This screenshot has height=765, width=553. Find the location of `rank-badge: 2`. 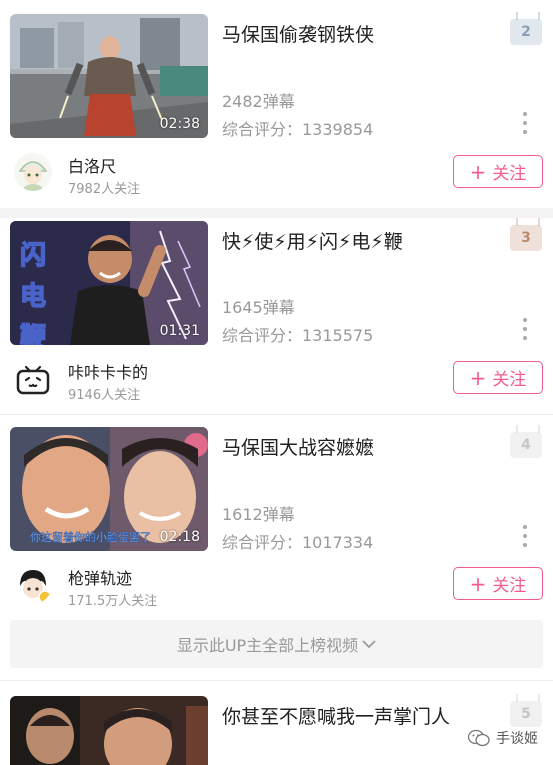

rank-badge: 2 is located at coordinates (526, 32).